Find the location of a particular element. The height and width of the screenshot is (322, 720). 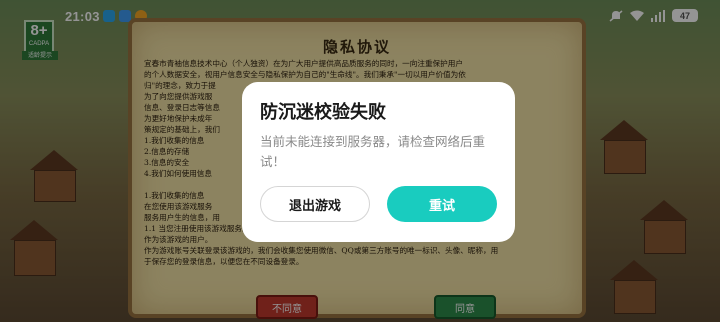

dialog-title: 防沉迷校验失败 is located at coordinates (323, 112).